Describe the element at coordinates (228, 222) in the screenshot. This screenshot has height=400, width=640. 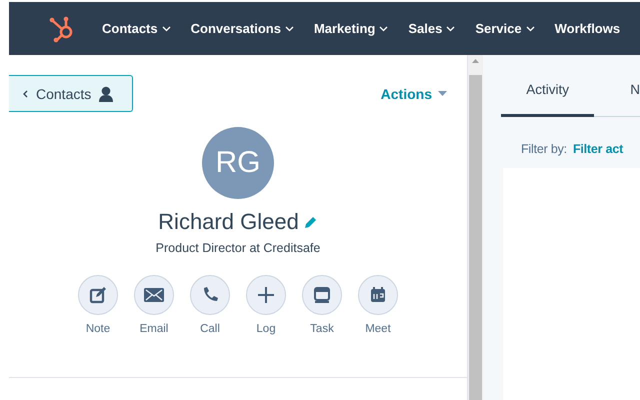
I see `contact-name: Richard Gleed` at that location.